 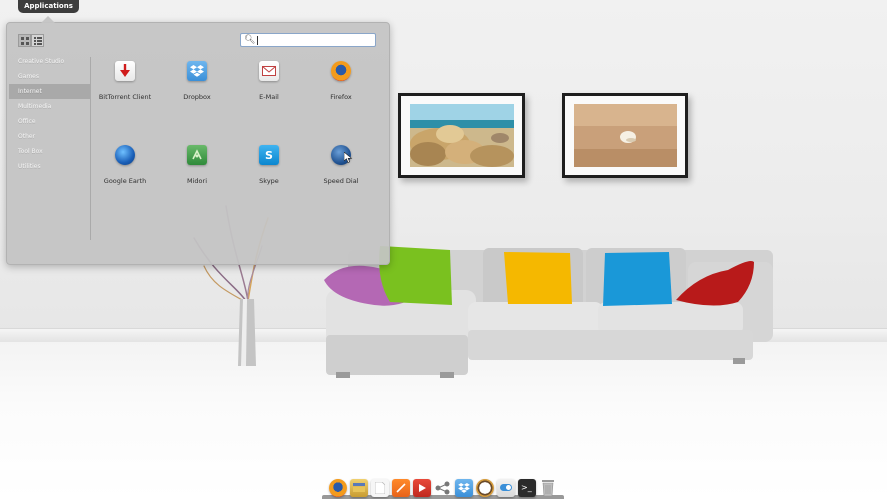 I want to click on video-player-icon, so click(x=422, y=487).